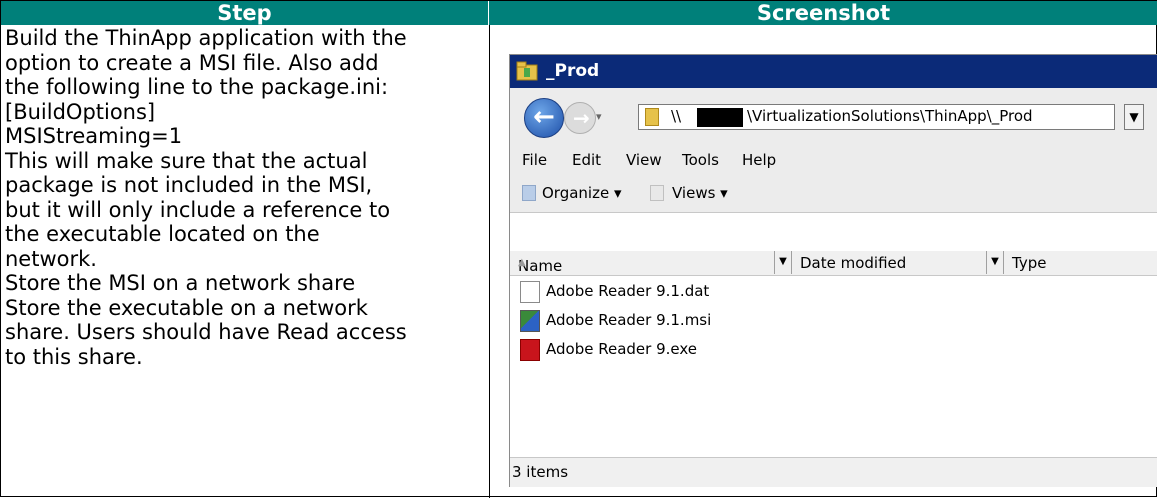 The height and width of the screenshot is (498, 1157). I want to click on step-line: Build the ThinApp application with the, so click(206, 38).